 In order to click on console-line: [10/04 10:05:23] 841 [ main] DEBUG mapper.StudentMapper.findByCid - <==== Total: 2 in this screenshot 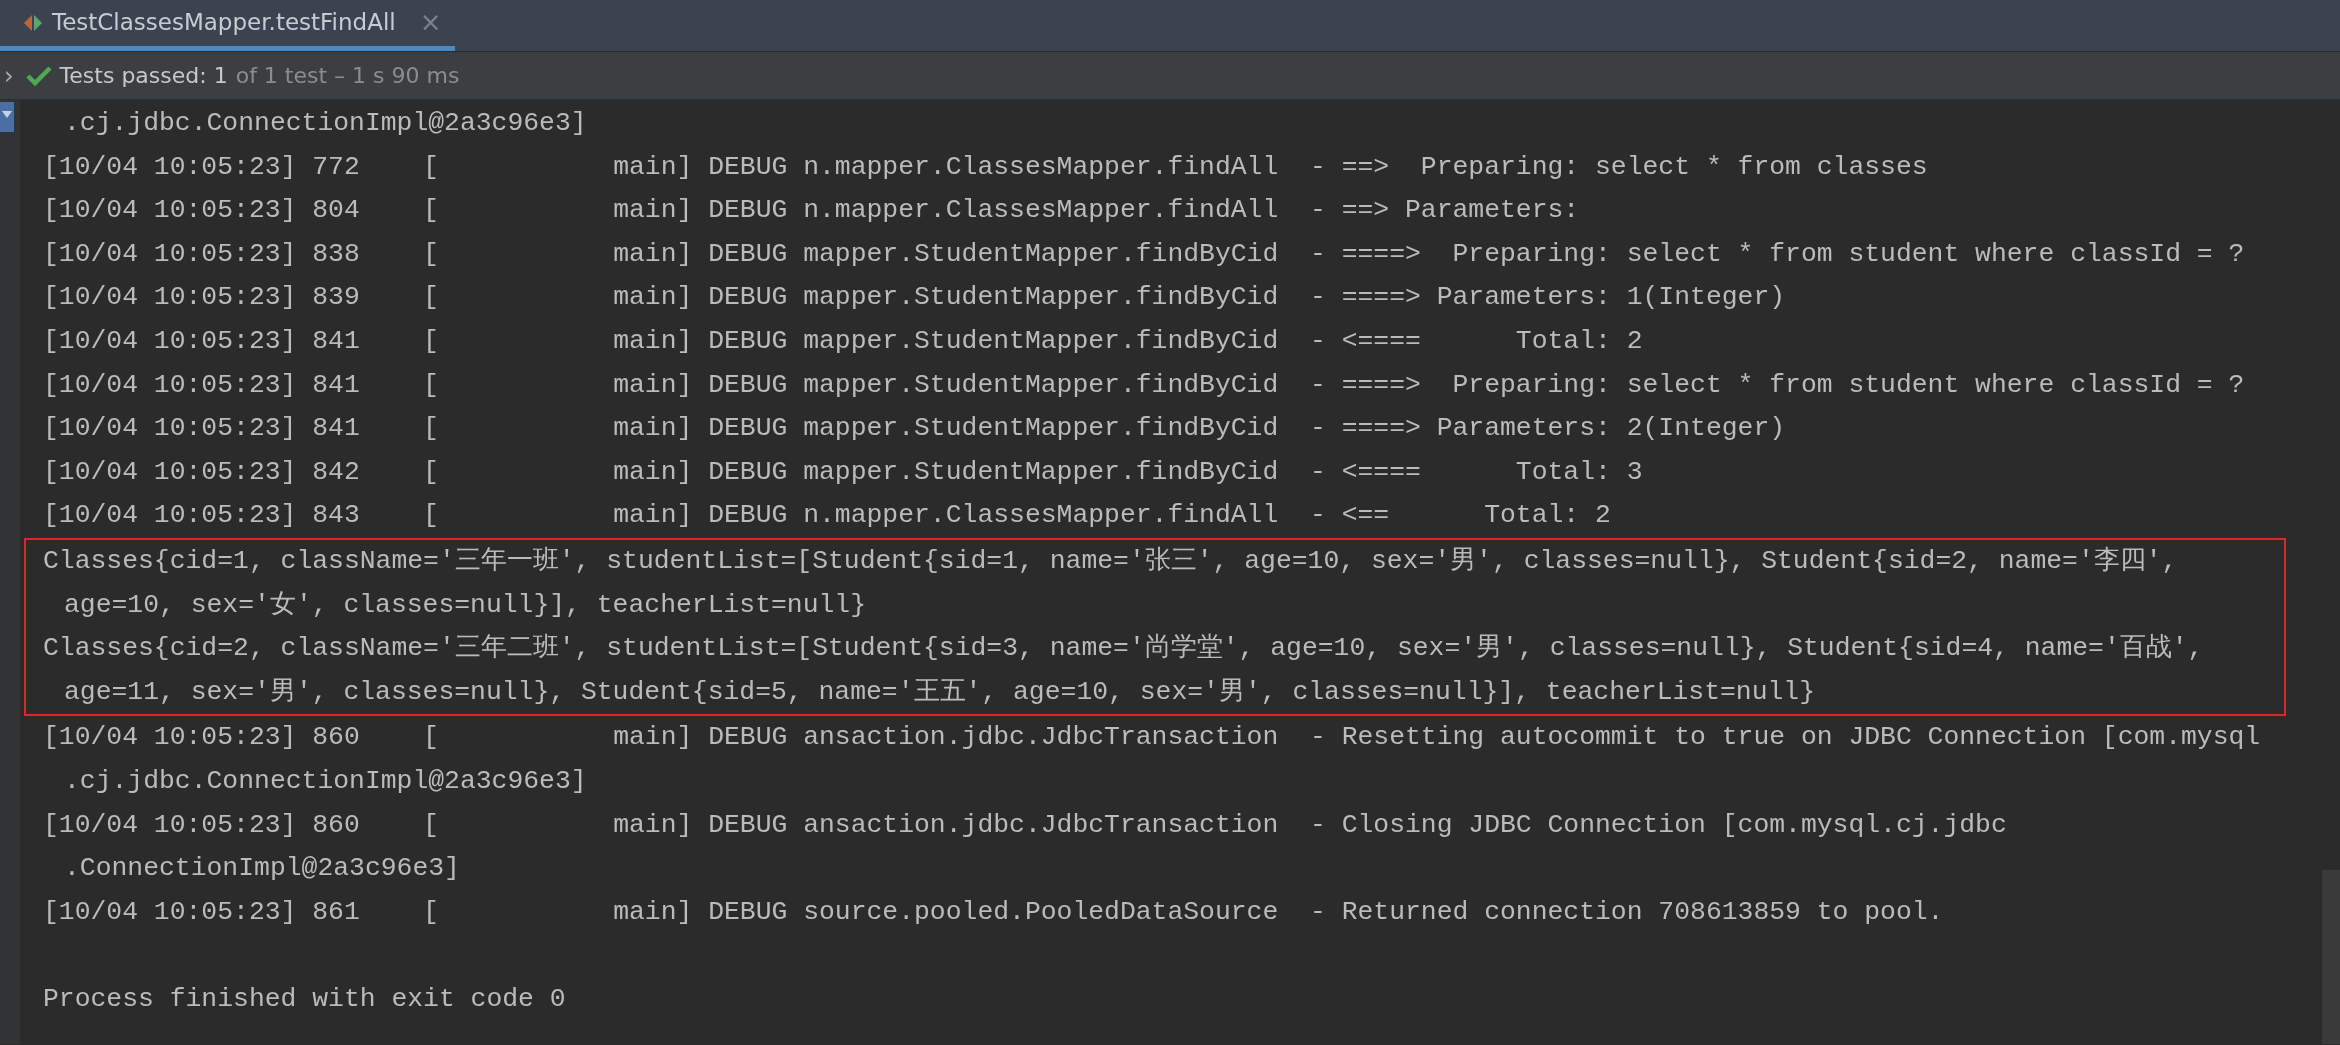, I will do `click(843, 341)`.